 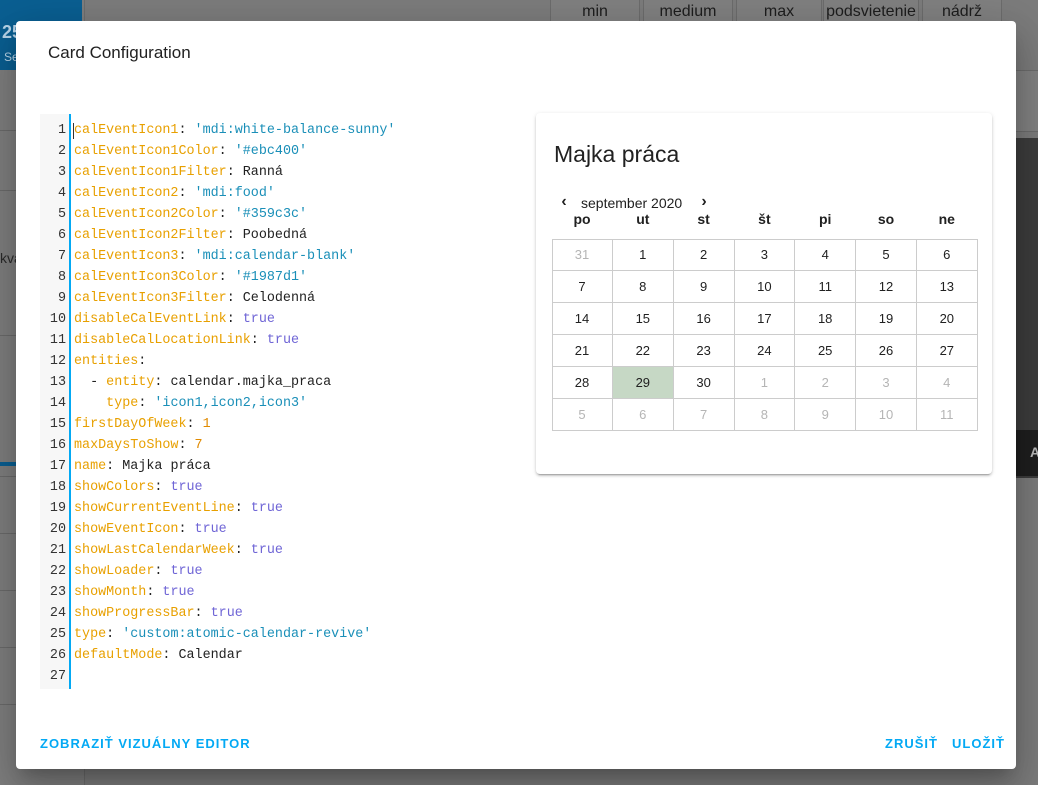 I want to click on calendar-day: 20, so click(x=947, y=319).